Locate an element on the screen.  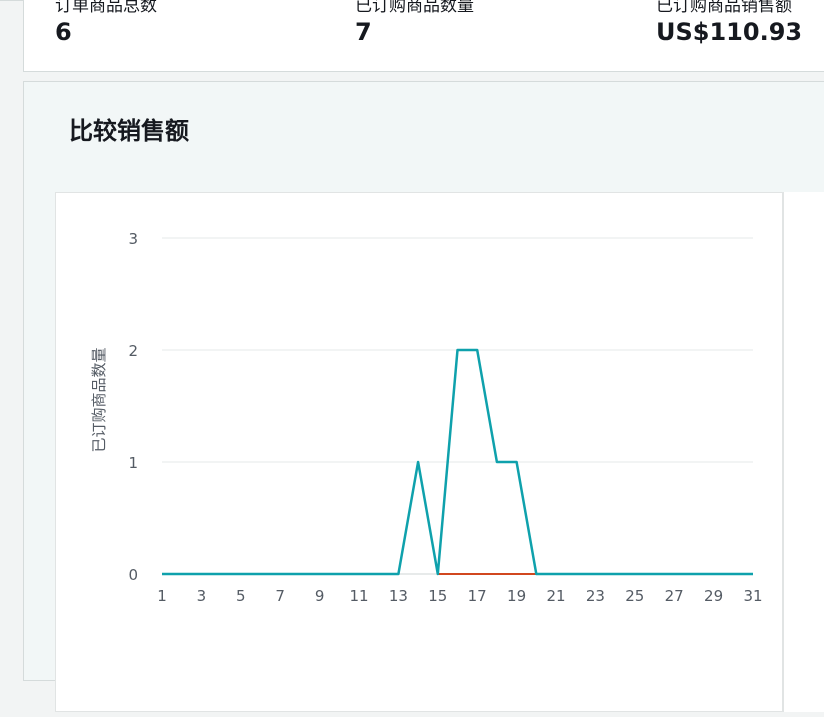
side-panel-card is located at coordinates (803, 452).